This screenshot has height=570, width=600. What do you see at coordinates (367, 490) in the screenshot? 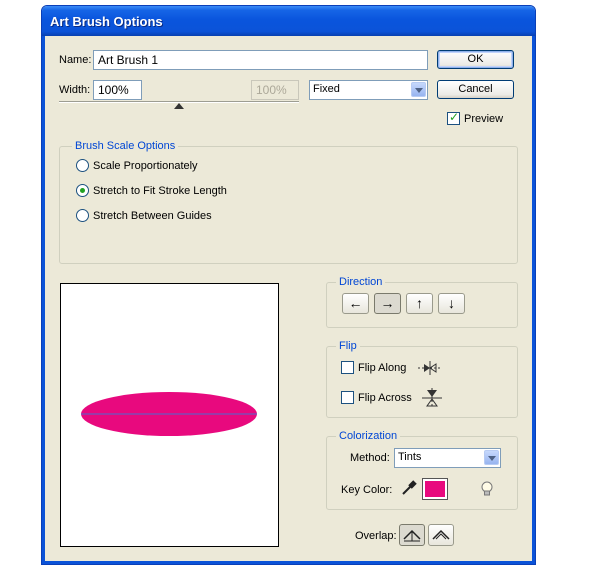
I see `key-color-label: Key Color:` at bounding box center [367, 490].